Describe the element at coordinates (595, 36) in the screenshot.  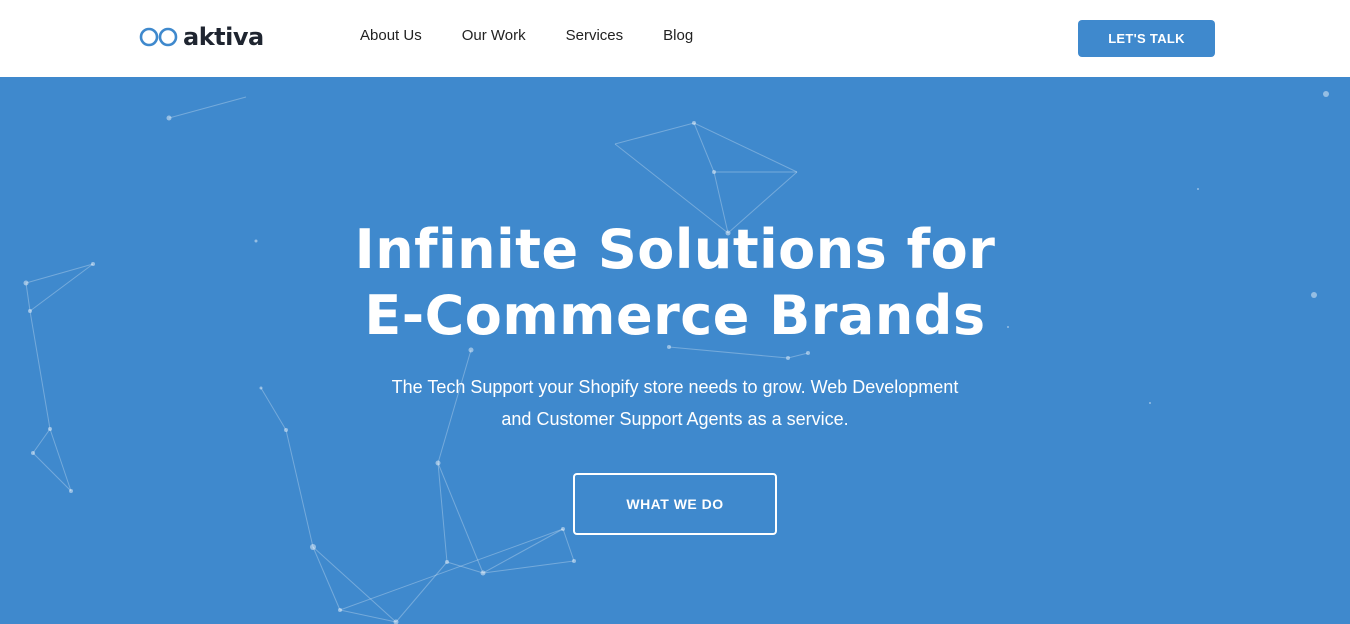
I see `nav-services: Services` at that location.